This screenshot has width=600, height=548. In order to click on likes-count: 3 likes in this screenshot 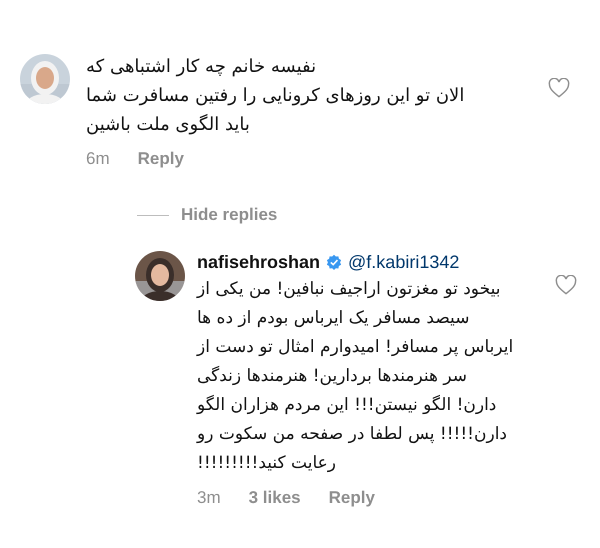, I will do `click(274, 498)`.